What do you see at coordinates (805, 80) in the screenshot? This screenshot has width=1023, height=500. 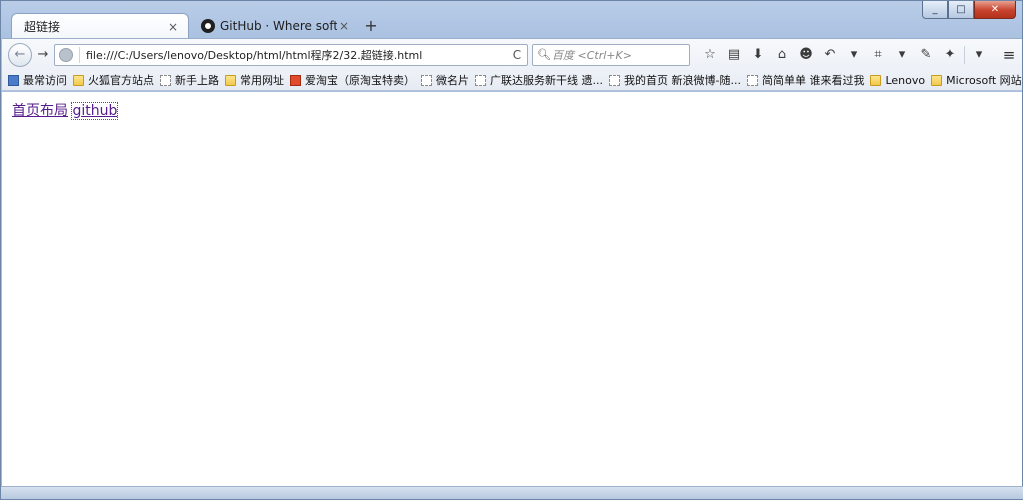 I see `bookmark-item: 简简单单 谁来看过我` at bounding box center [805, 80].